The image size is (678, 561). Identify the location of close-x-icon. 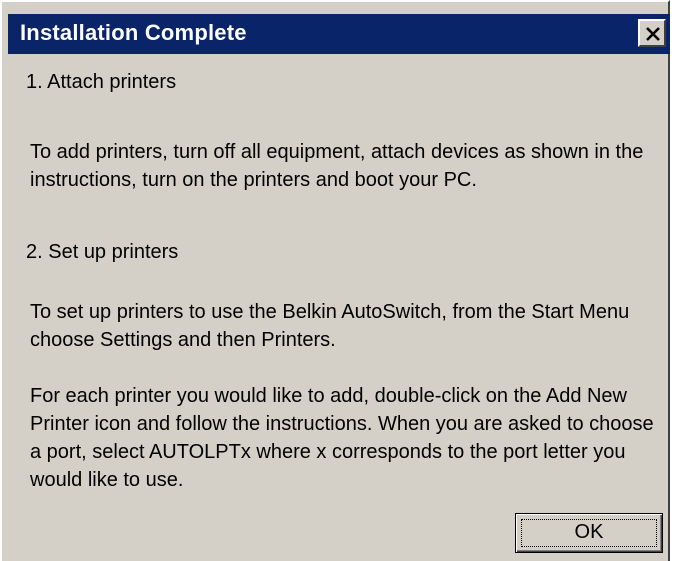
(653, 34).